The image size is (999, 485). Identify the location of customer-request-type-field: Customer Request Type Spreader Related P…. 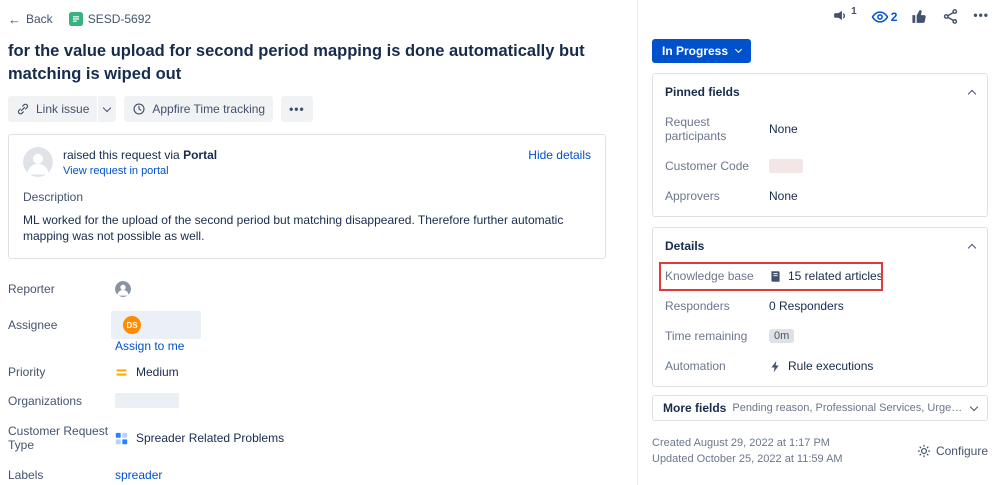
(308, 438).